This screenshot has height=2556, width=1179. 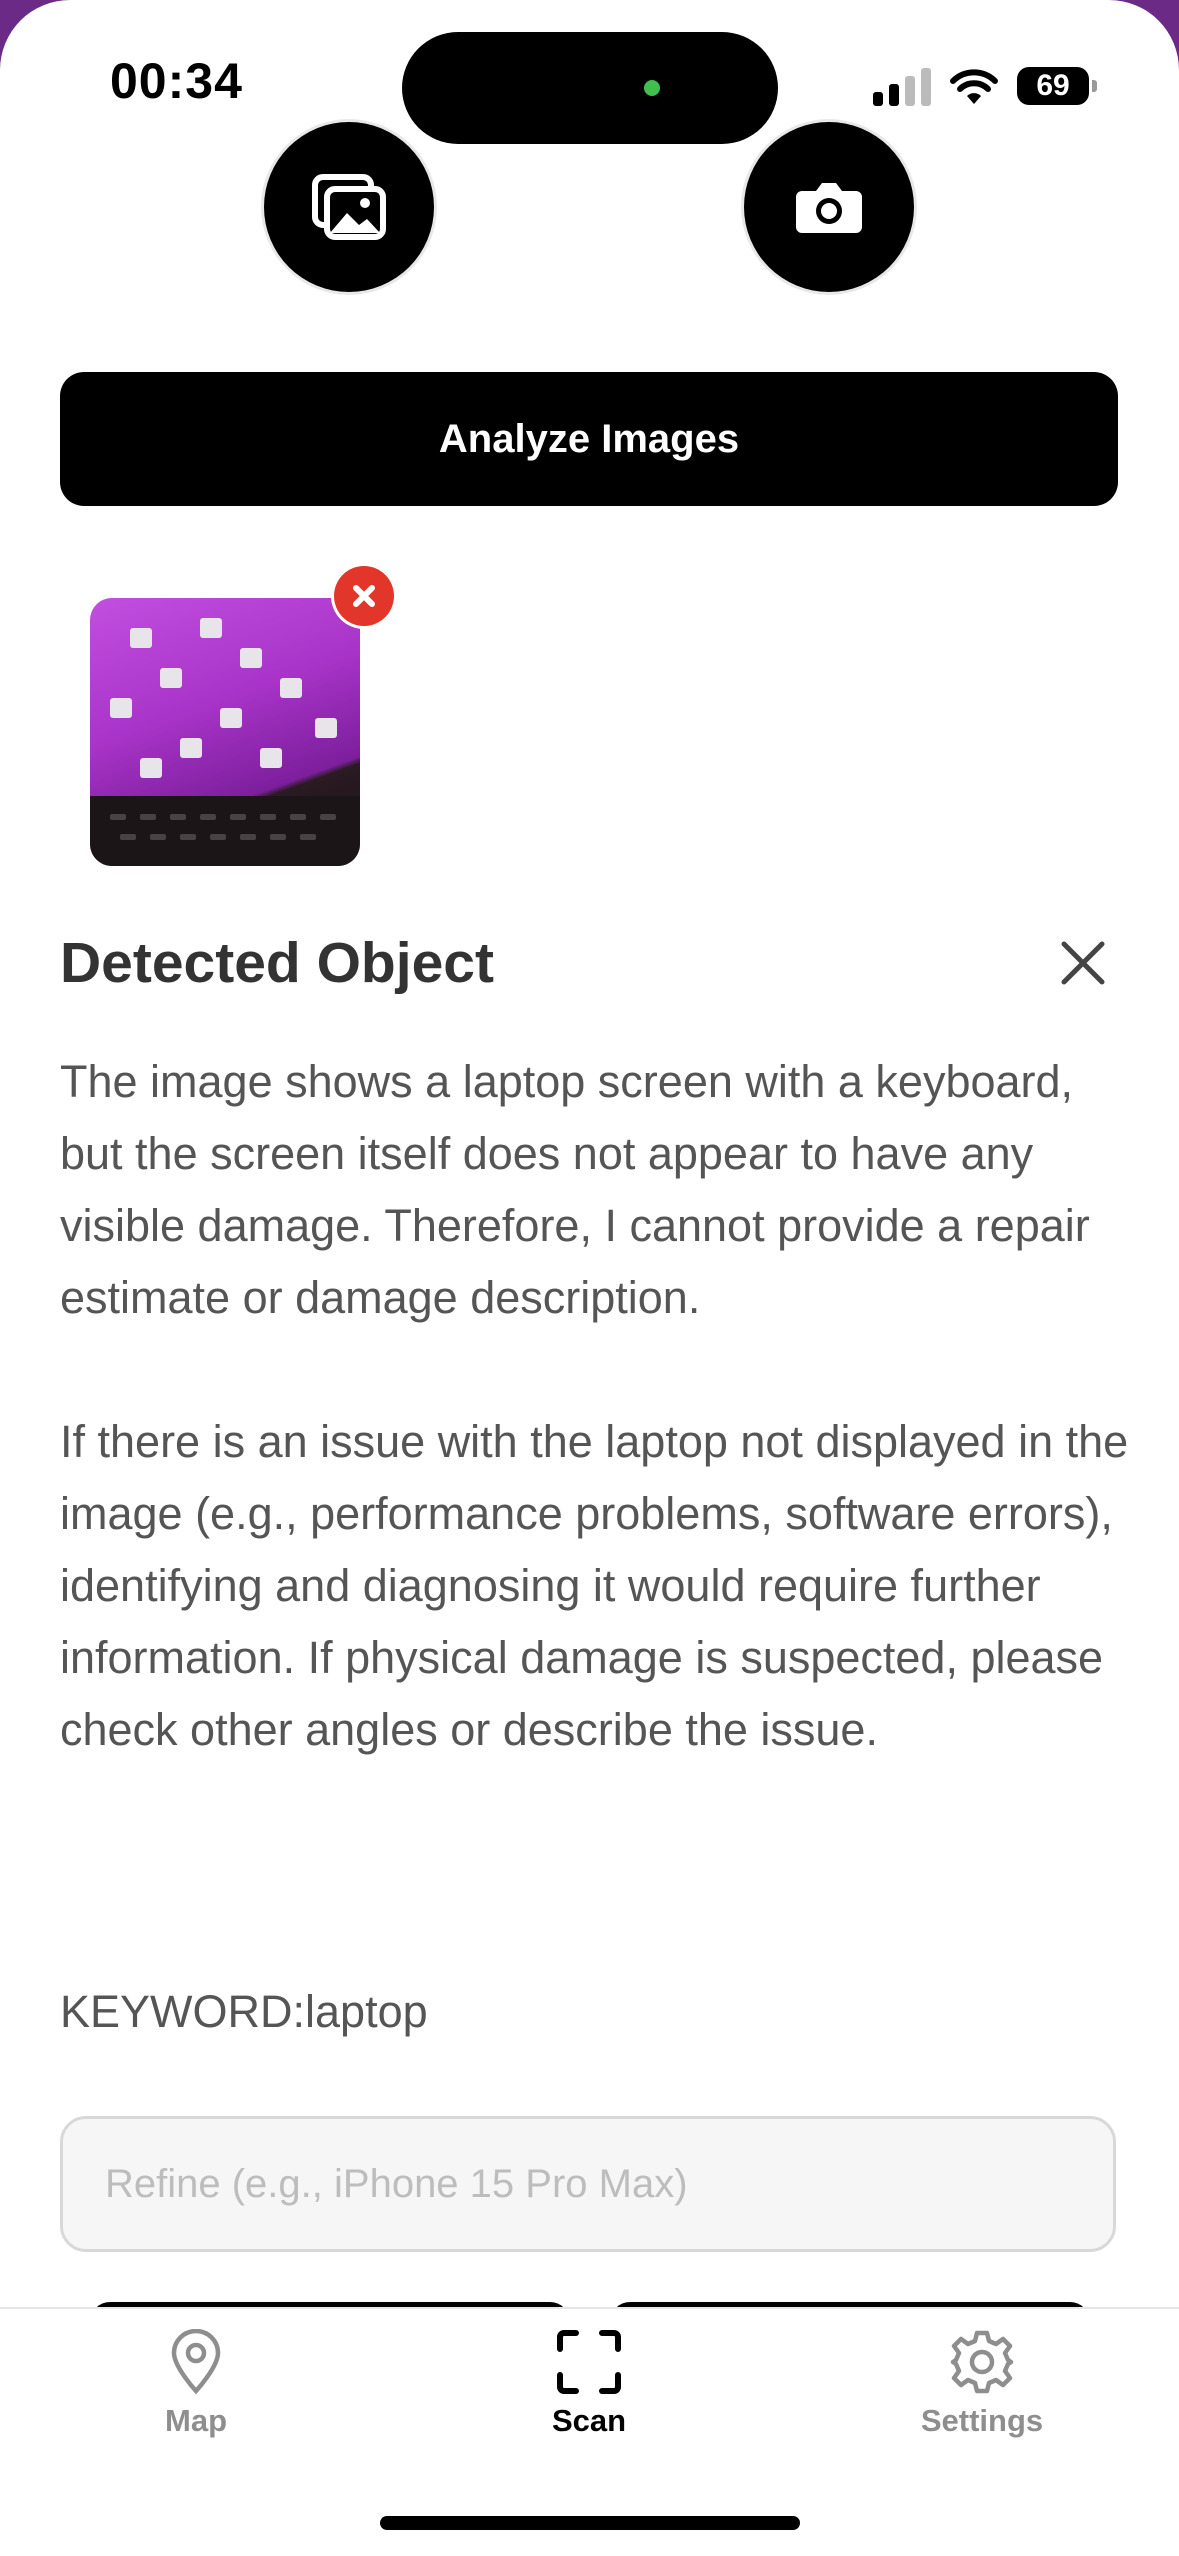 I want to click on remove-image-button, so click(x=364, y=596).